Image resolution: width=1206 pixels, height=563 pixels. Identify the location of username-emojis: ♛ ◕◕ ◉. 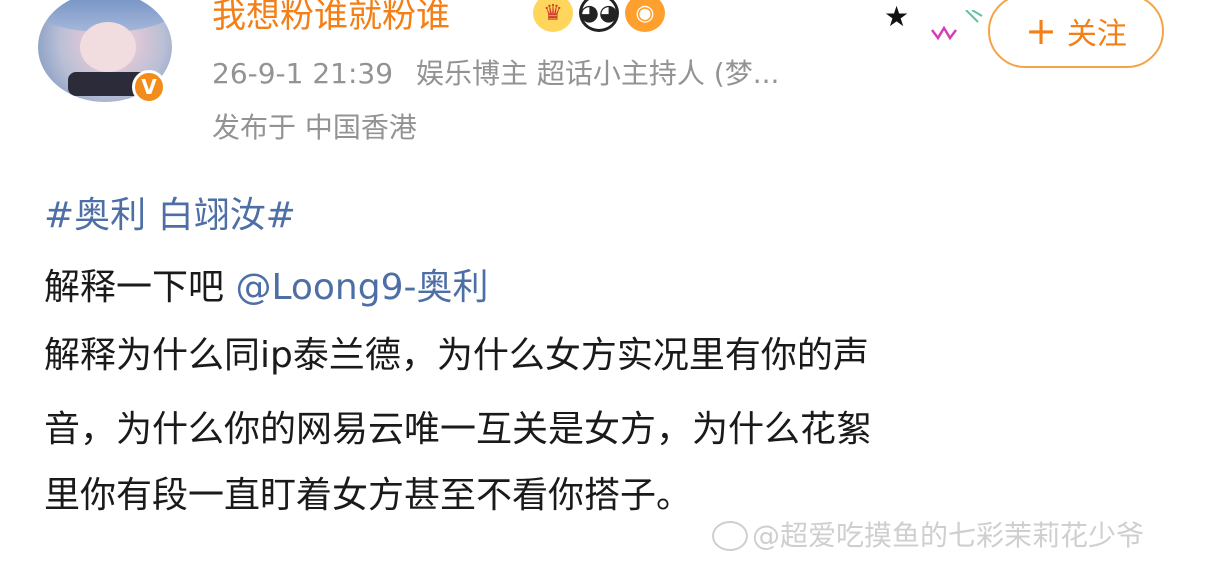
(599, 16).